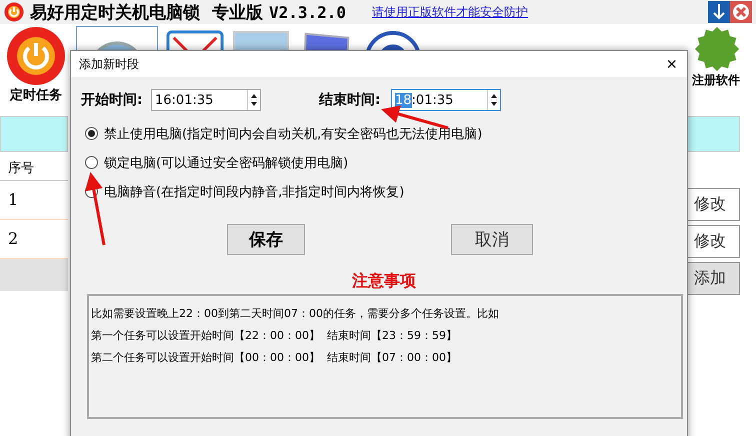  I want to click on version-label: V2.3.2.0, so click(307, 12).